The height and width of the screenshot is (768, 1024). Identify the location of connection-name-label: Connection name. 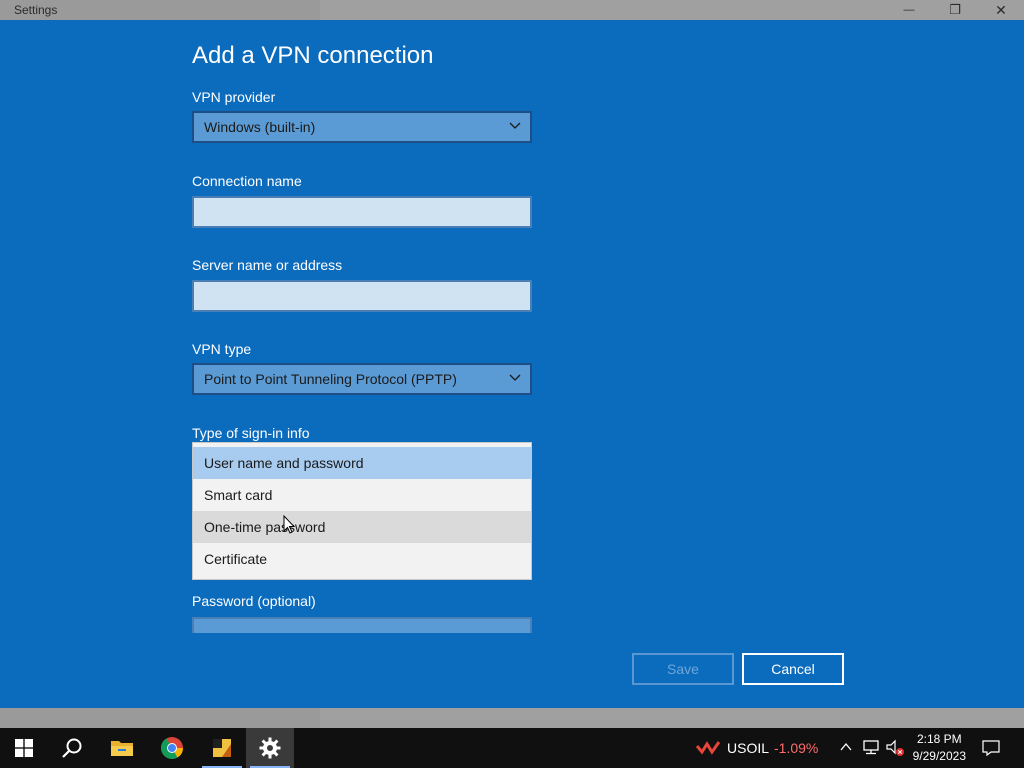
(247, 181).